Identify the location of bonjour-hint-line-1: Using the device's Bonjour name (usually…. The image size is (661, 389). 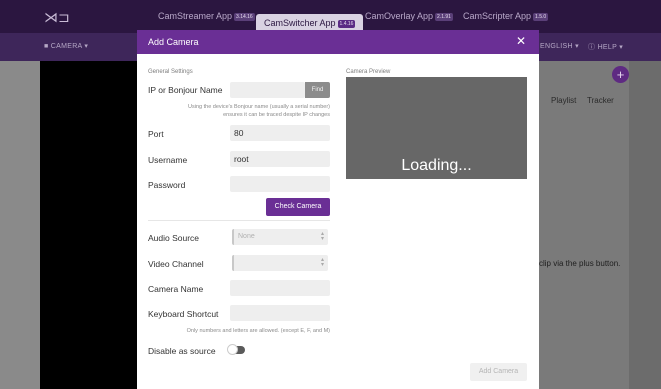
(259, 107).